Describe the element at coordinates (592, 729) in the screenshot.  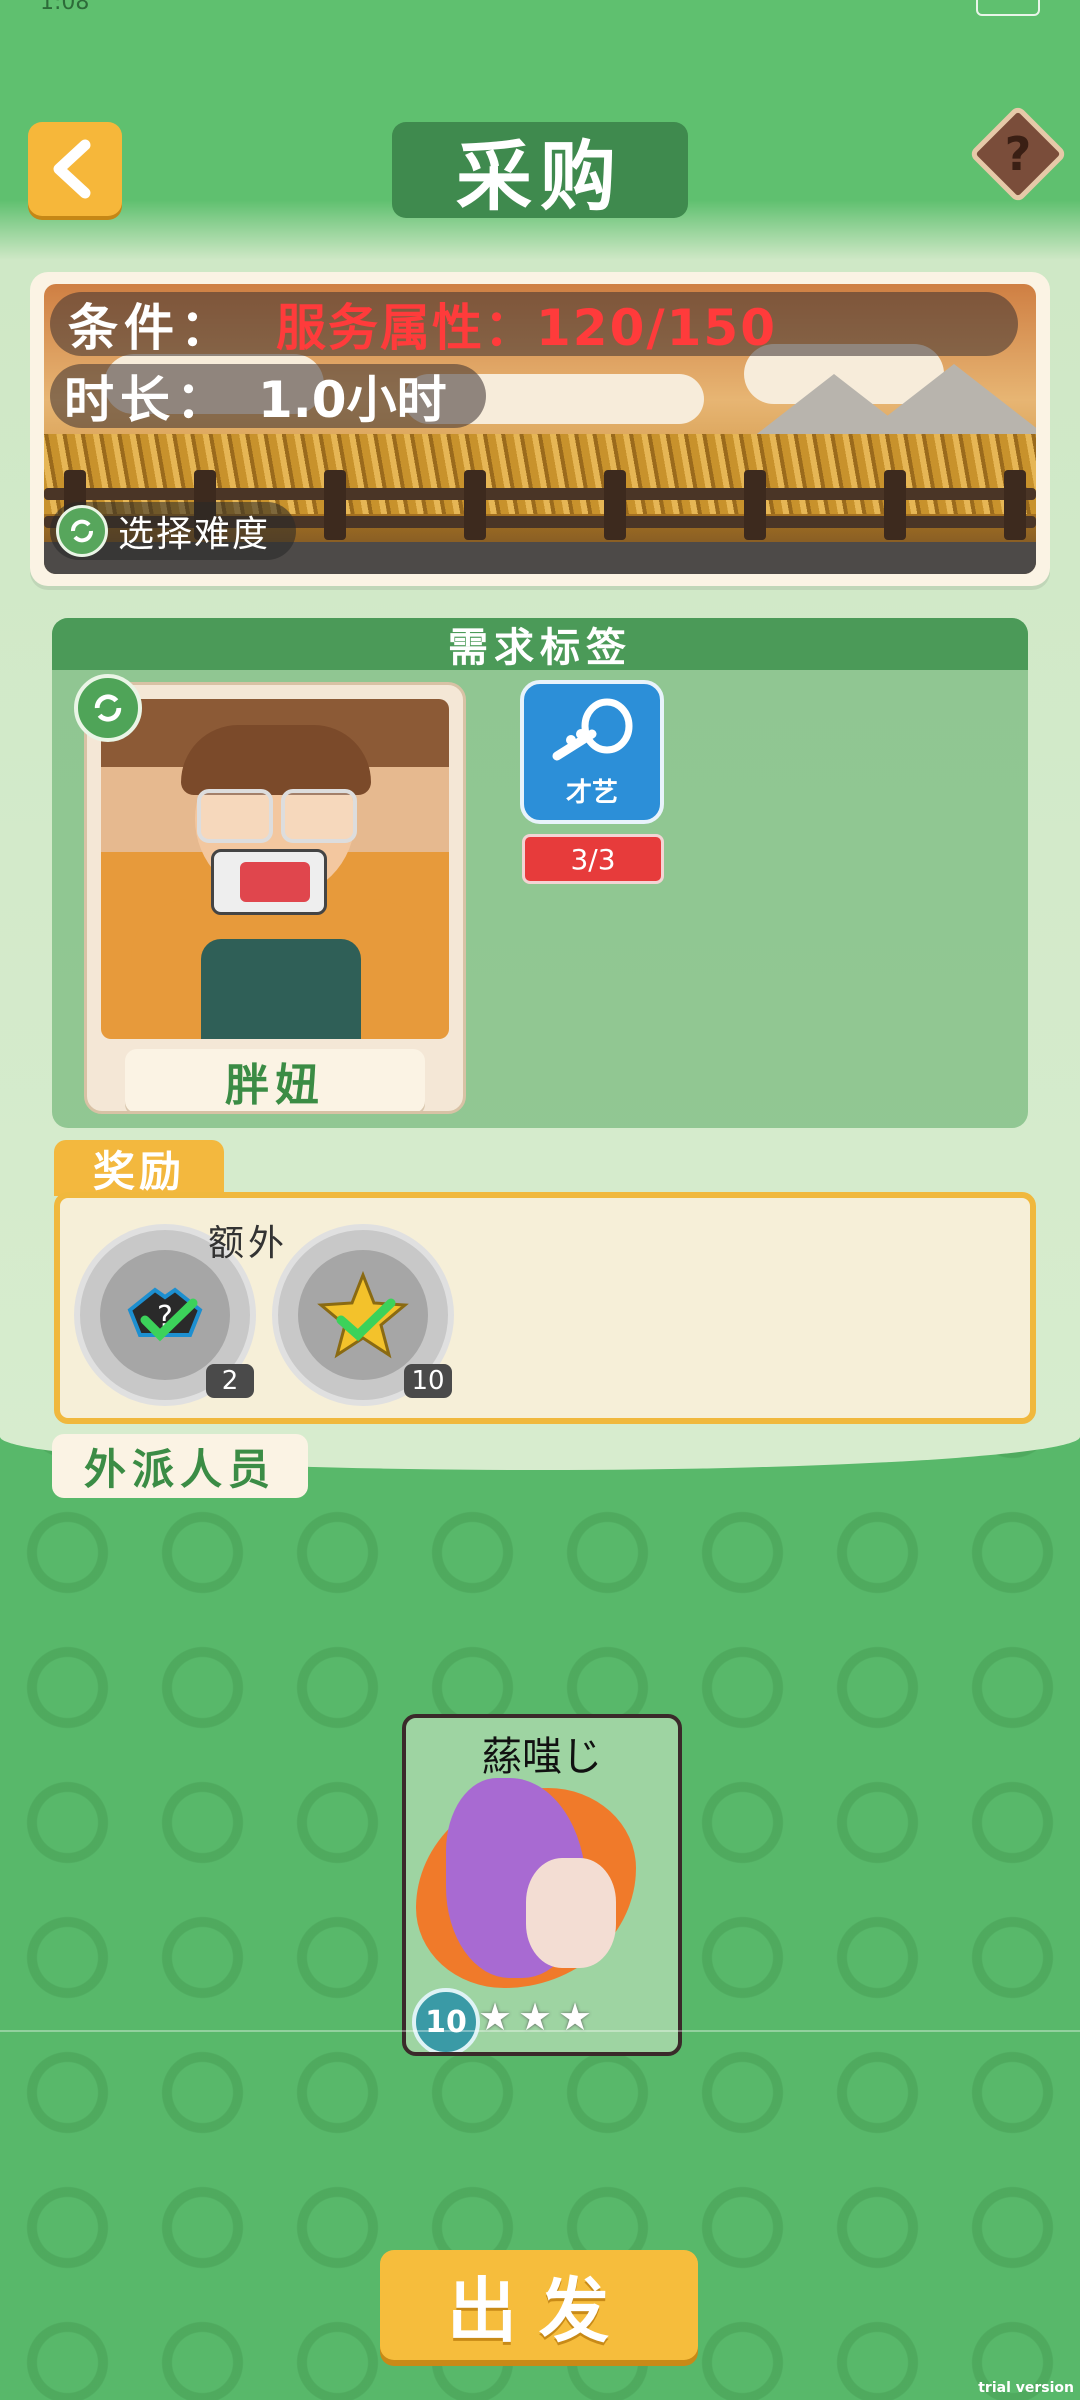
I see `tuba-icon` at that location.